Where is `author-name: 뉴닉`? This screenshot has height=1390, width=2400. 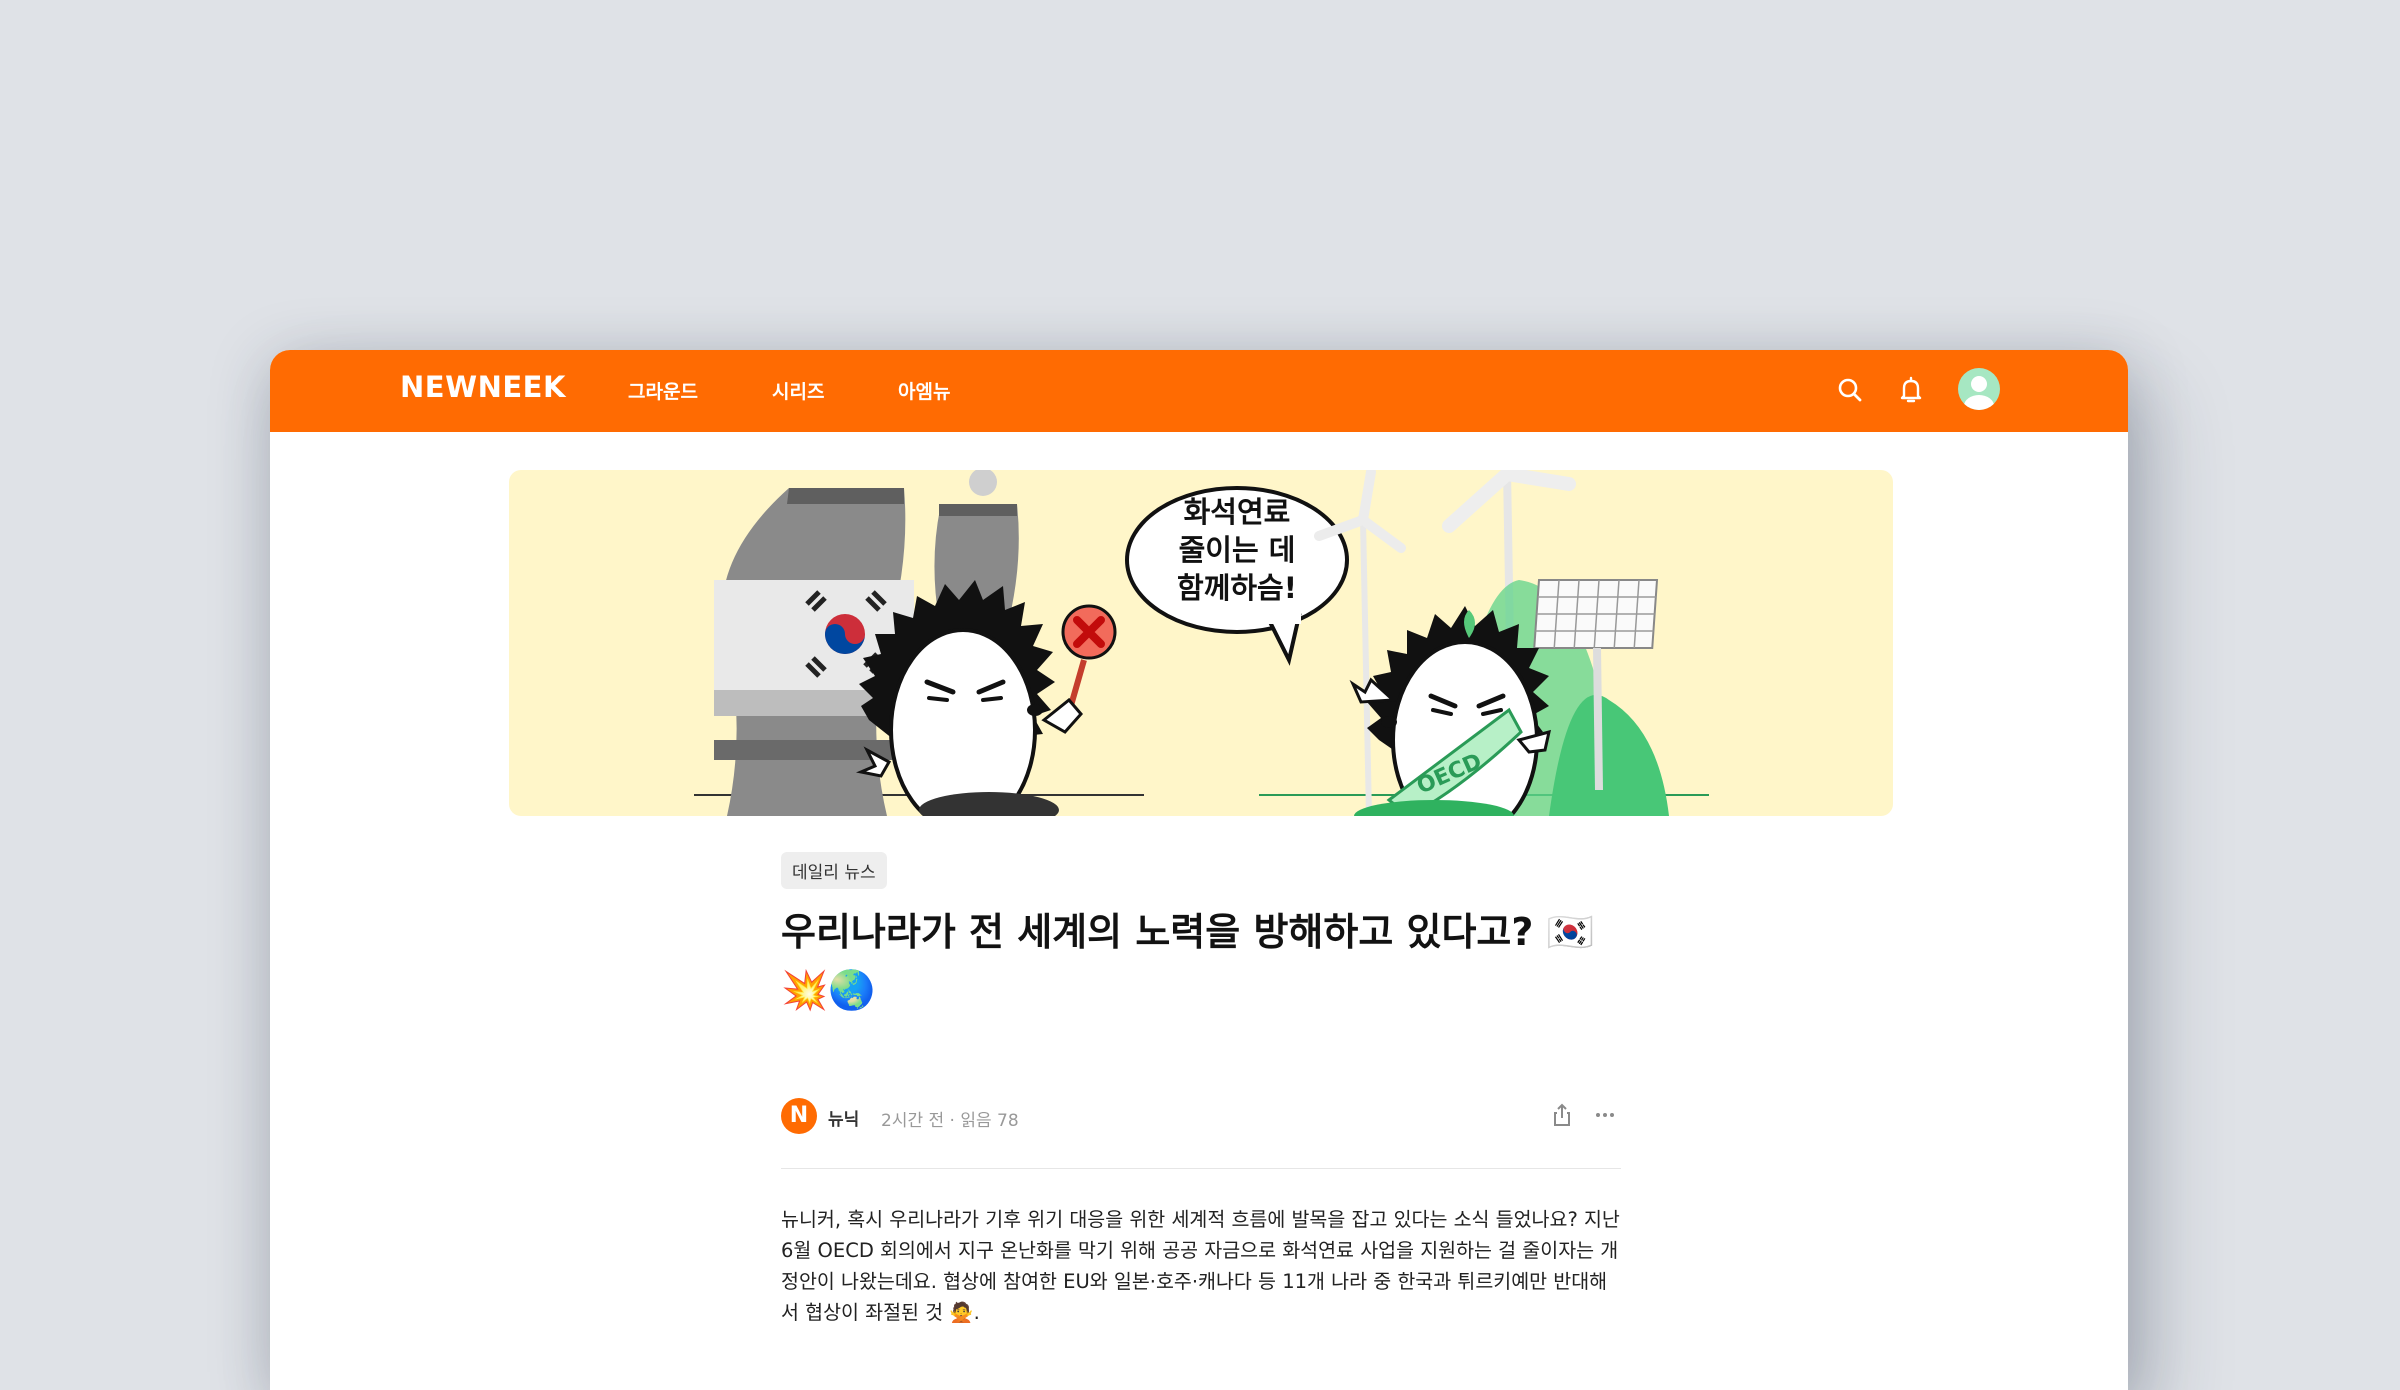 author-name: 뉴닉 is located at coordinates (843, 1117).